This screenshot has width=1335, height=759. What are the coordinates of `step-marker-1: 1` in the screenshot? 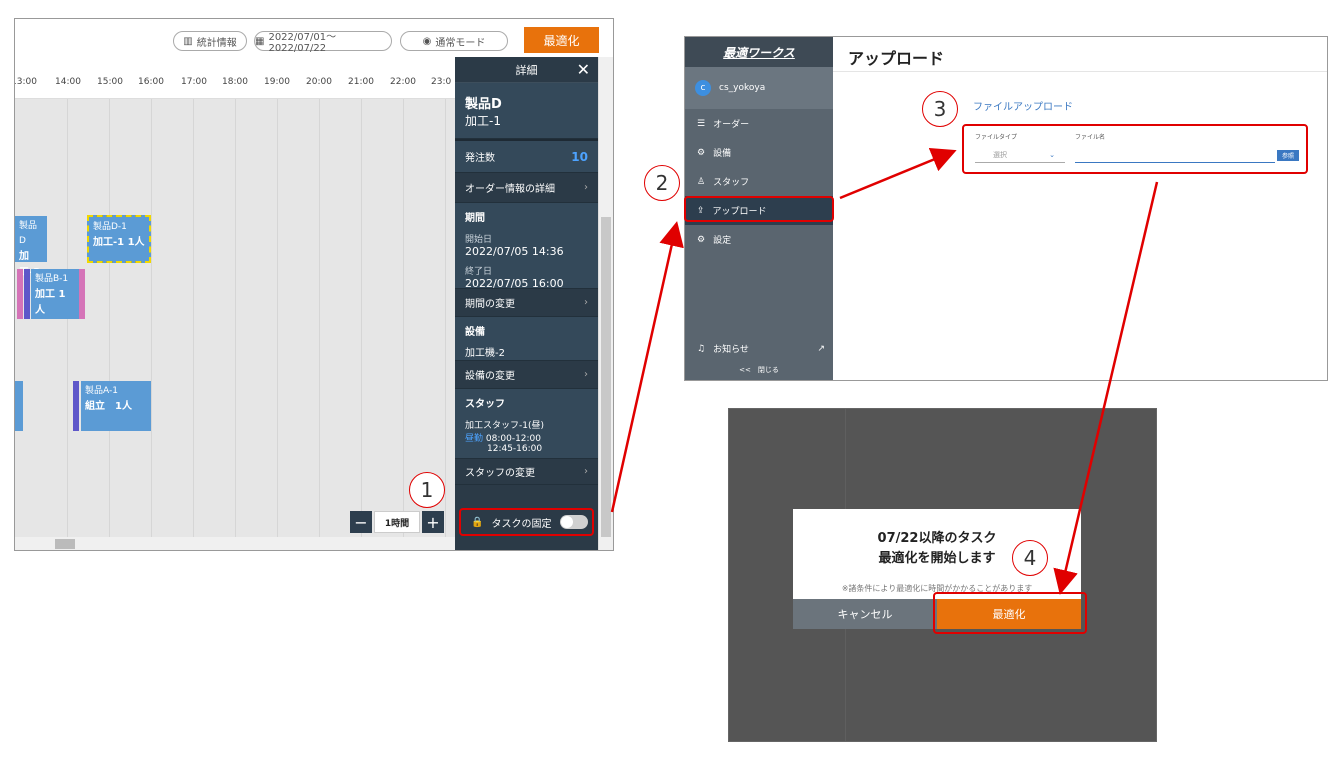 It's located at (427, 490).